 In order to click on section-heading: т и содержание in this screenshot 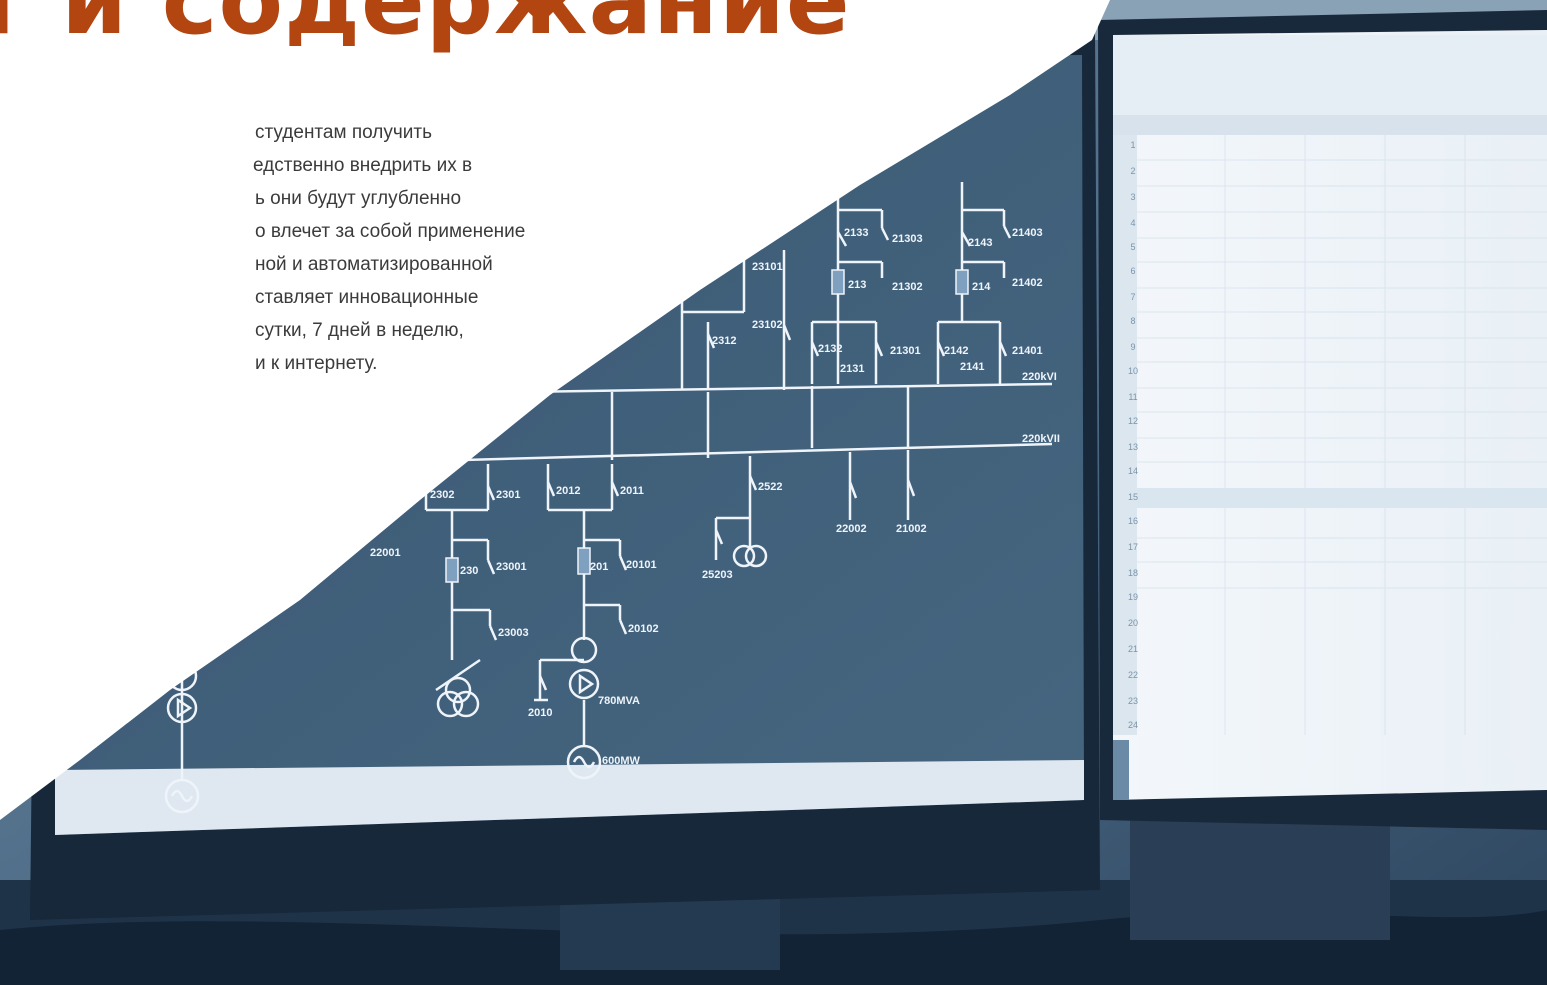, I will do `click(425, 28)`.